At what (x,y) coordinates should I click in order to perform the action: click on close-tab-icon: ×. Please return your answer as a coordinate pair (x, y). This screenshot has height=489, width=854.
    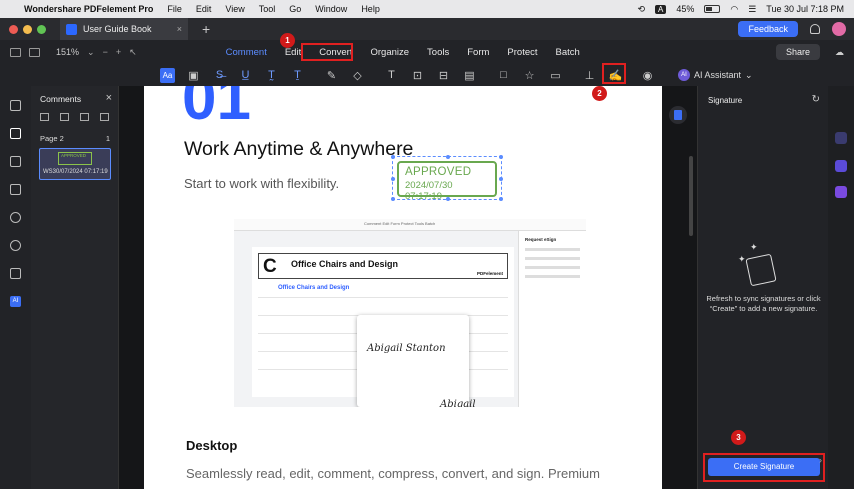
    Looking at the image, I should click on (179, 29).